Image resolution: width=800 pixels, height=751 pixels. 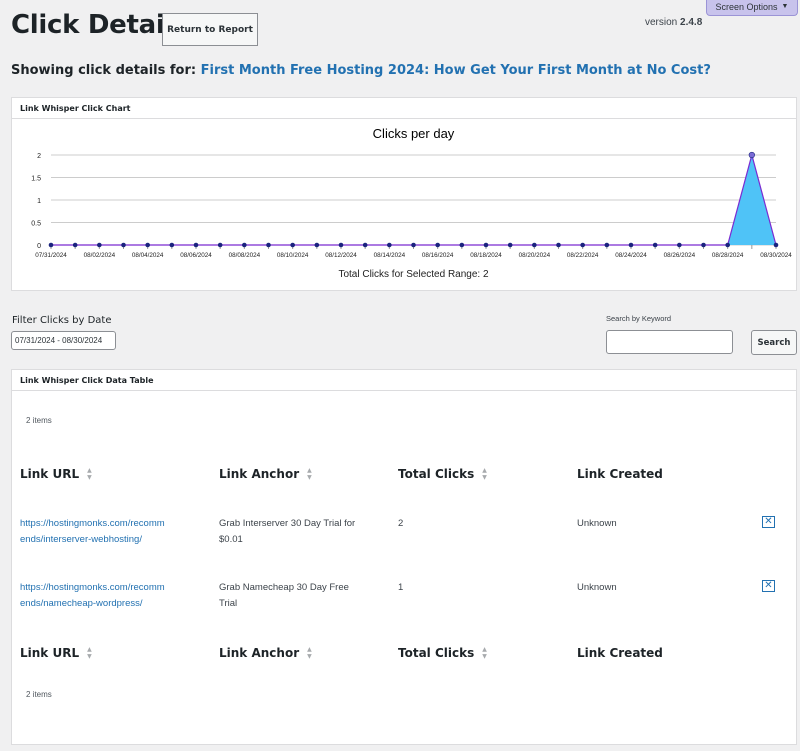 I want to click on screen-options-label: Screen Options, so click(x=746, y=6).